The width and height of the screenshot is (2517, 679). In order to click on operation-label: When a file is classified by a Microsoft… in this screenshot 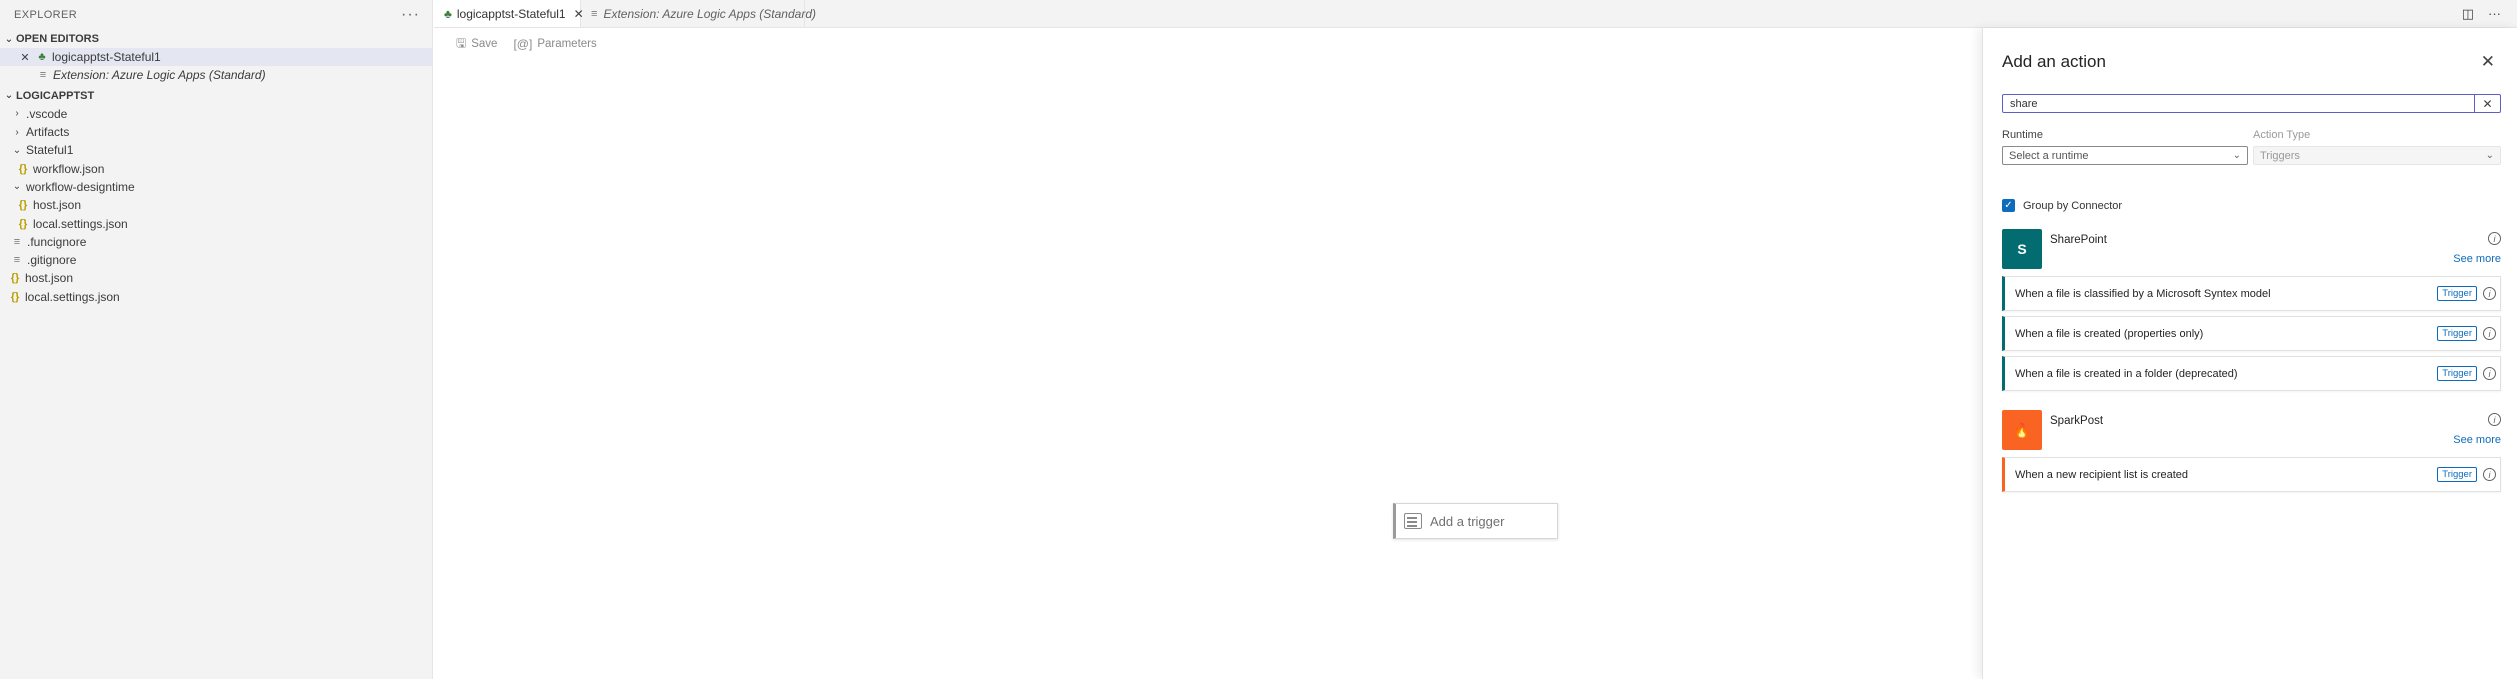, I will do `click(2143, 293)`.